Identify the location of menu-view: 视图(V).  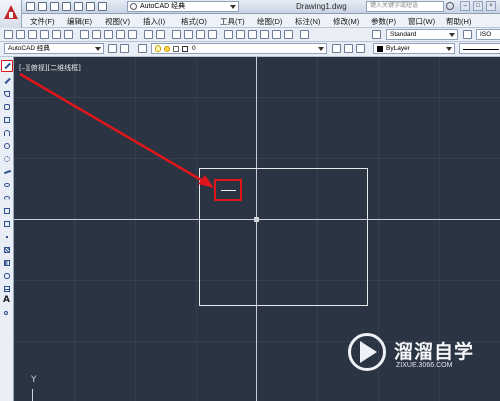
(117, 21).